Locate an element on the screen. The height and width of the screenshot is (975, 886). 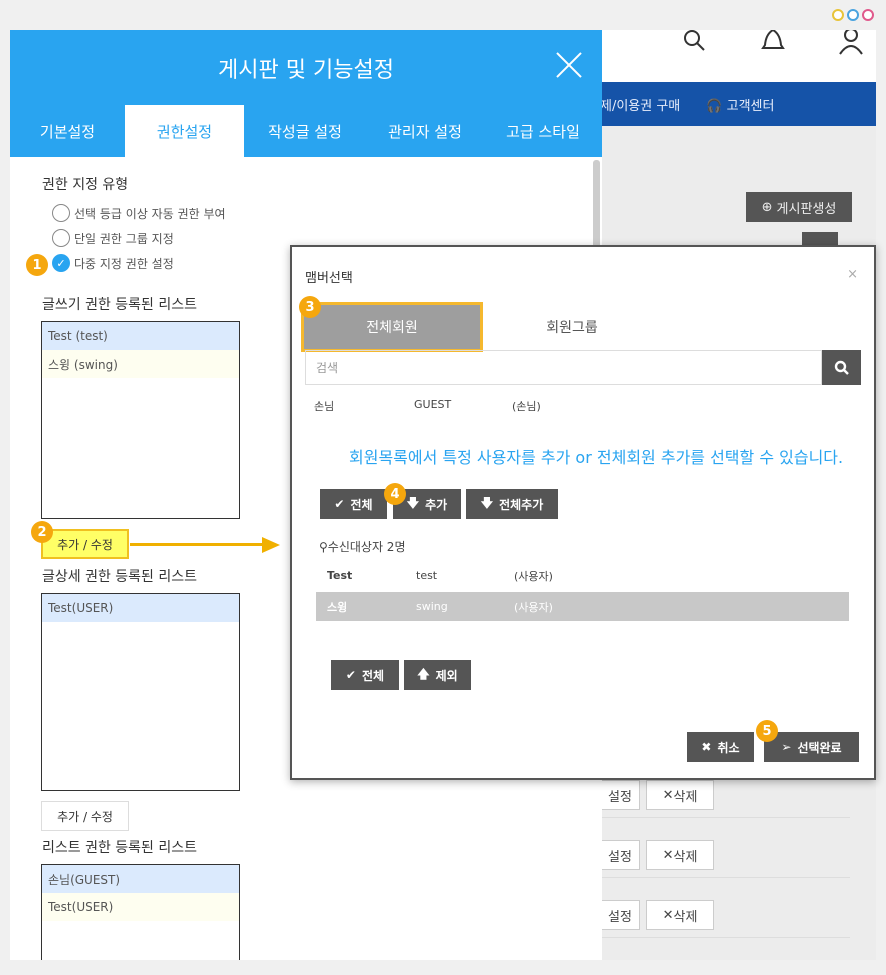
recipient-name: Test is located at coordinates (340, 575).